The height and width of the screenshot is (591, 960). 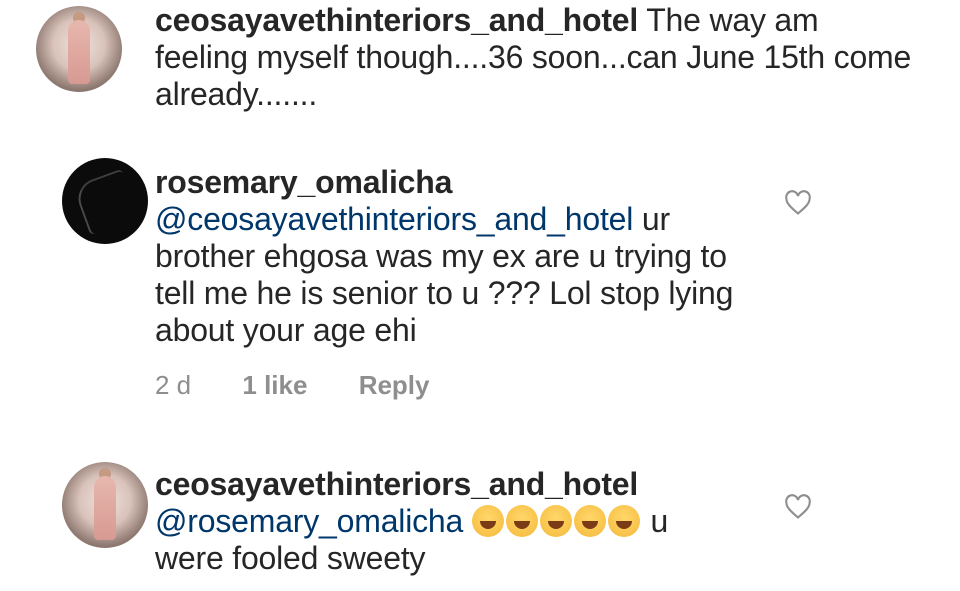 I want to click on mention-link: @rosemary_omalicha, so click(x=309, y=521).